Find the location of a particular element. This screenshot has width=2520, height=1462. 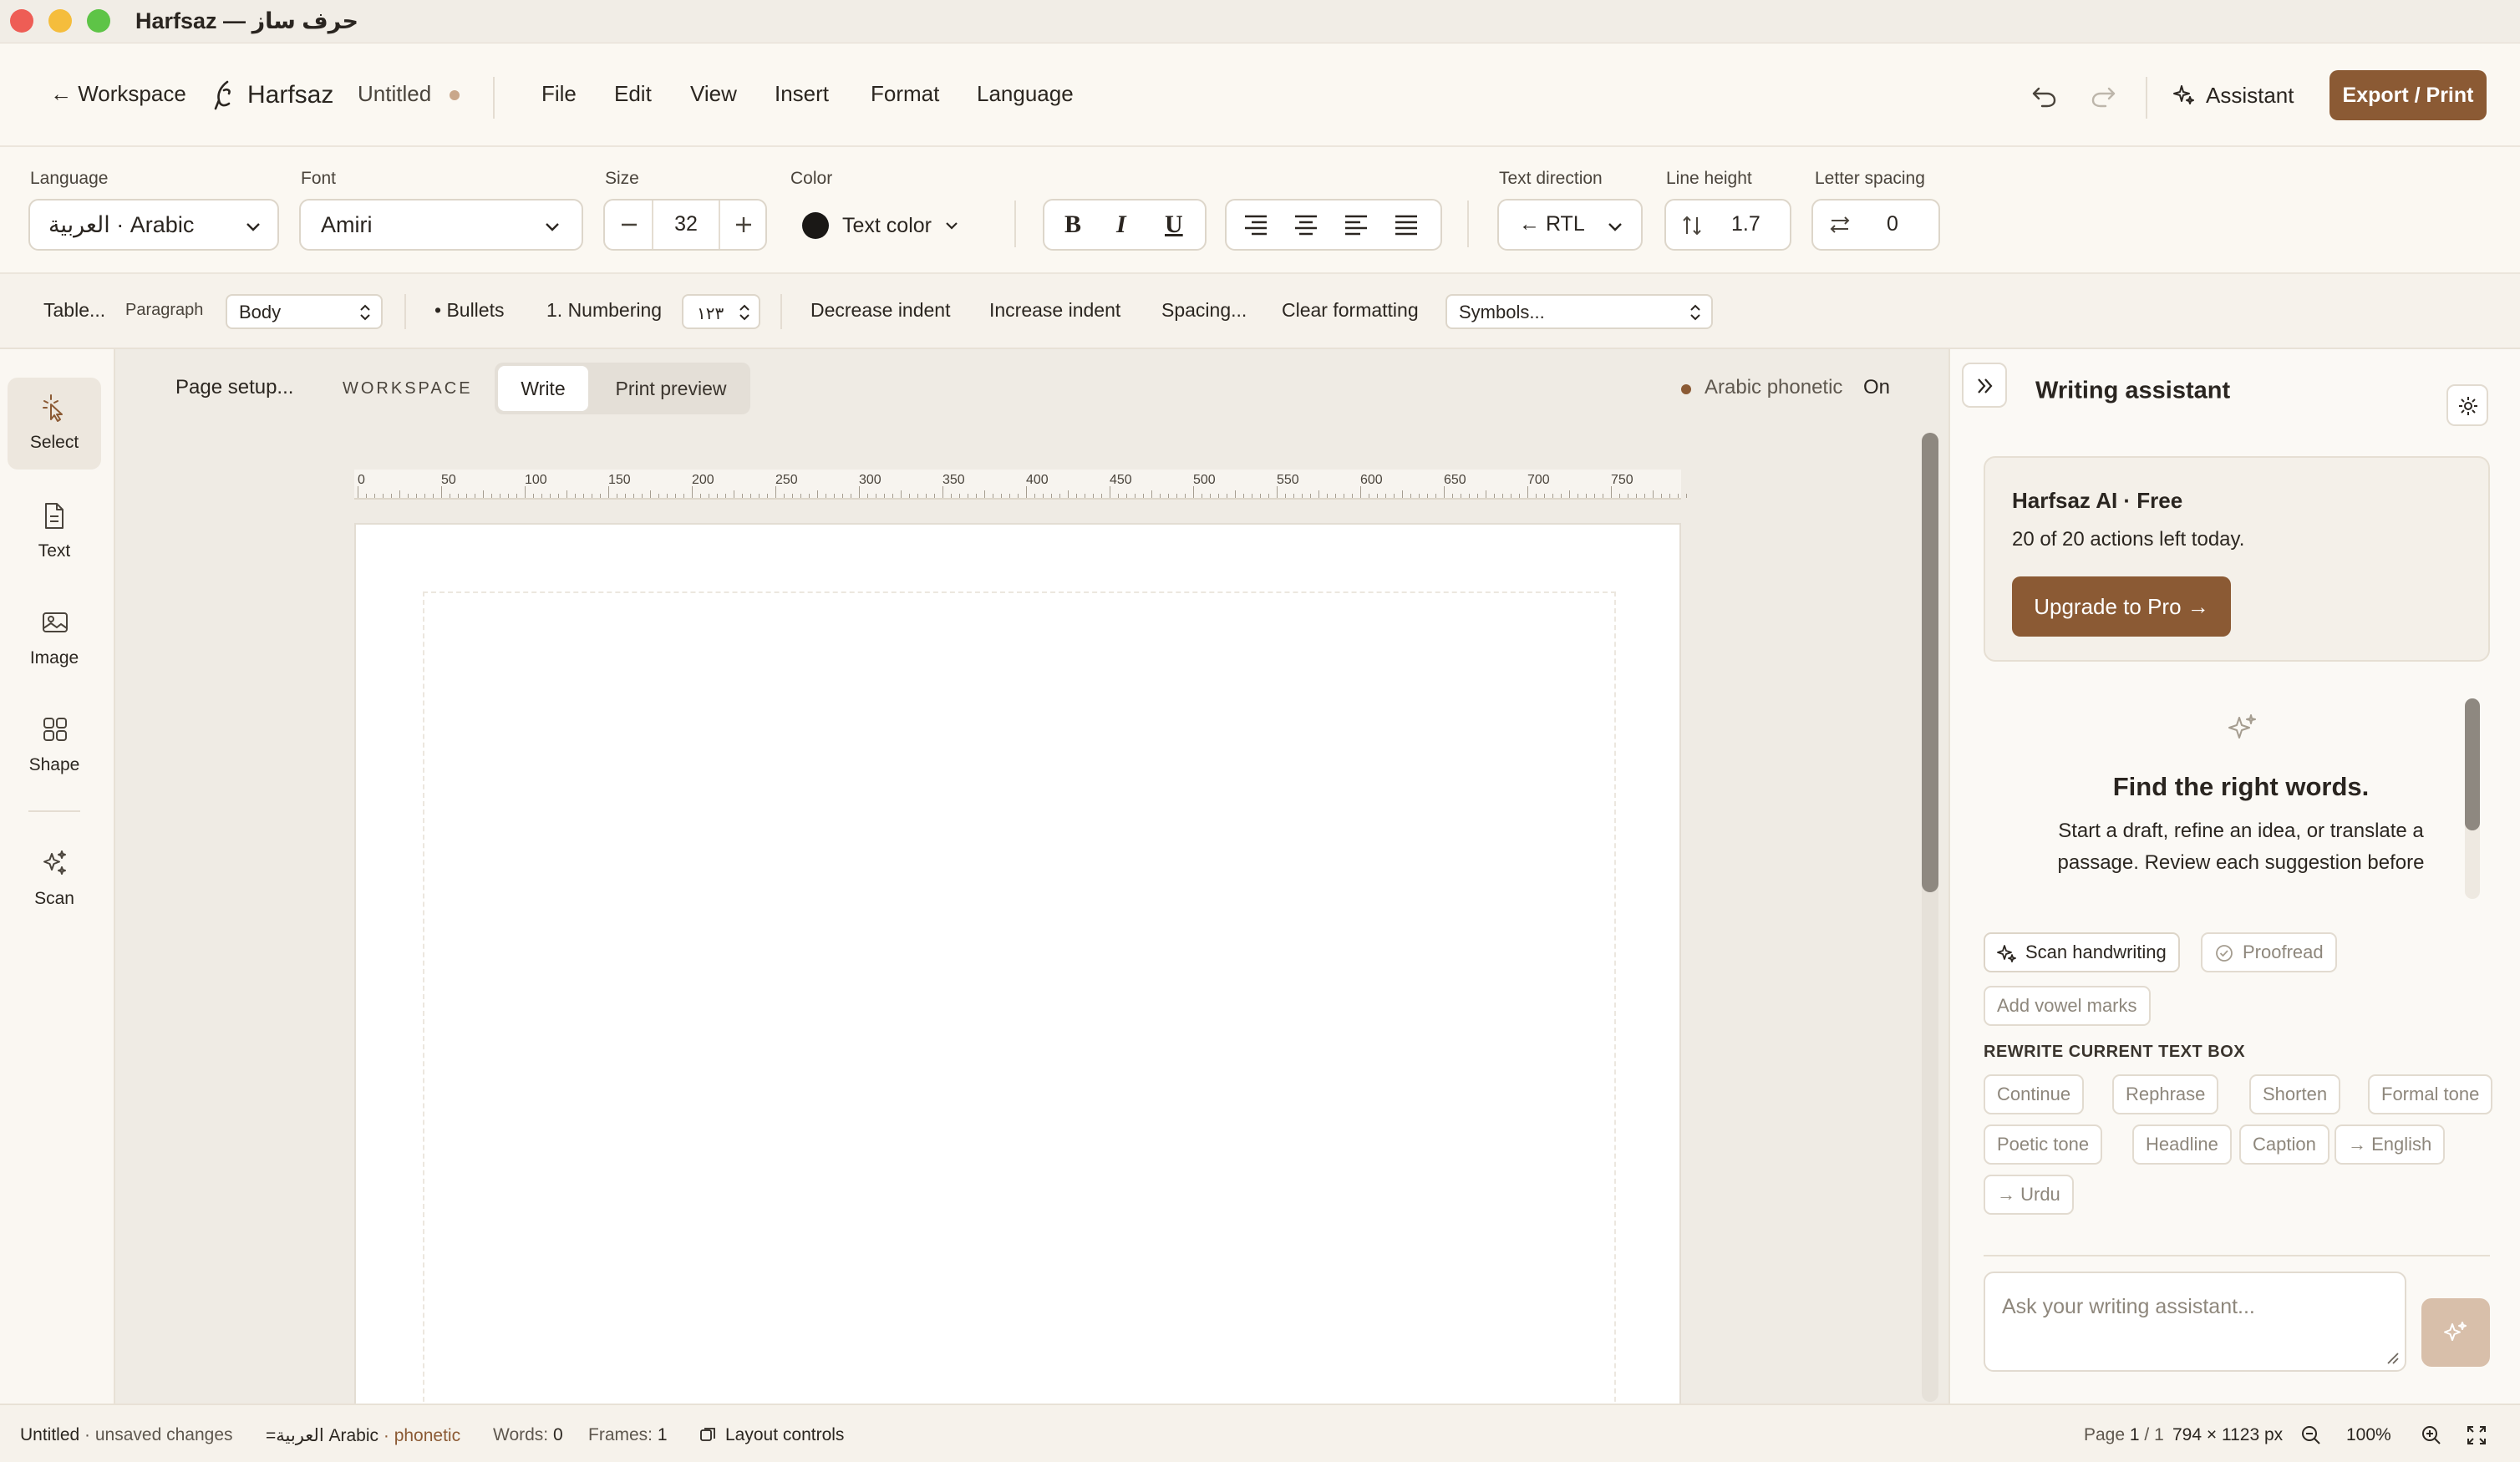

tool-image: Image is located at coordinates (54, 639).